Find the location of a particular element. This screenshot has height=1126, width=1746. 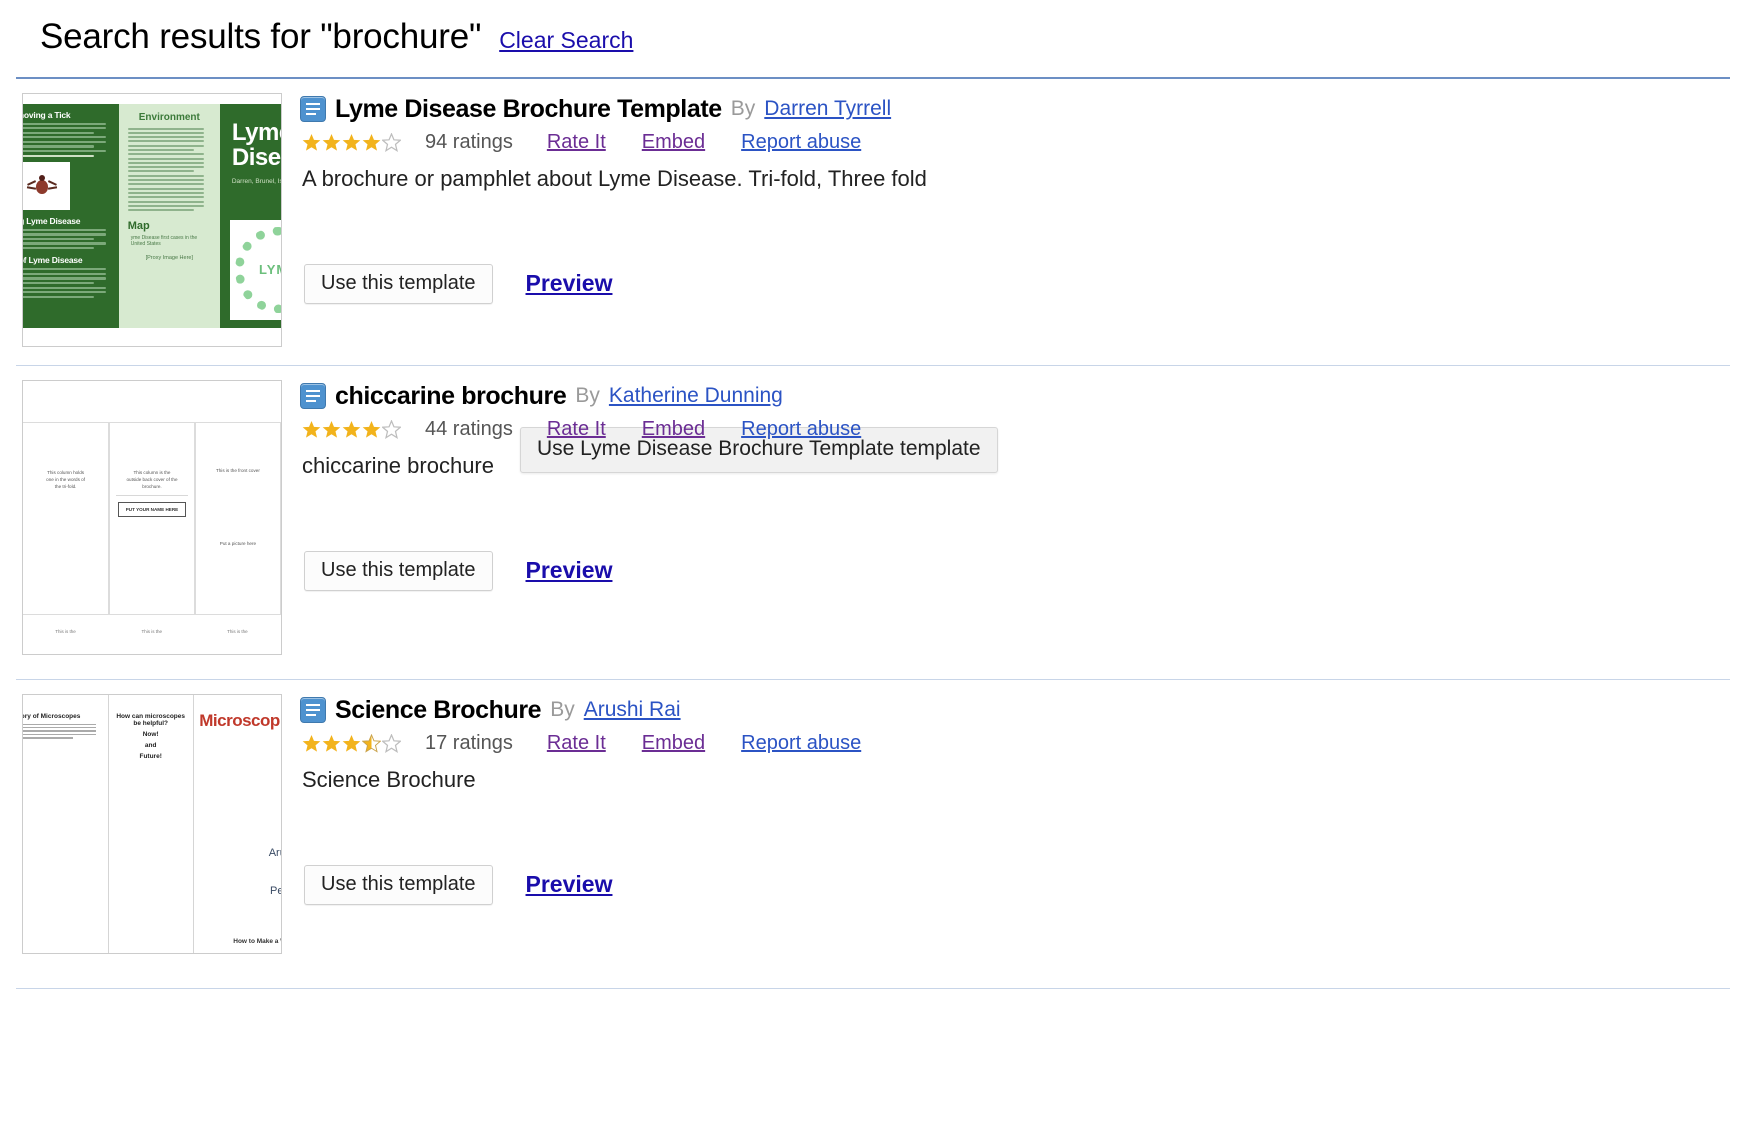

result-title: Lyme Disease Brochure Template is located at coordinates (528, 109).